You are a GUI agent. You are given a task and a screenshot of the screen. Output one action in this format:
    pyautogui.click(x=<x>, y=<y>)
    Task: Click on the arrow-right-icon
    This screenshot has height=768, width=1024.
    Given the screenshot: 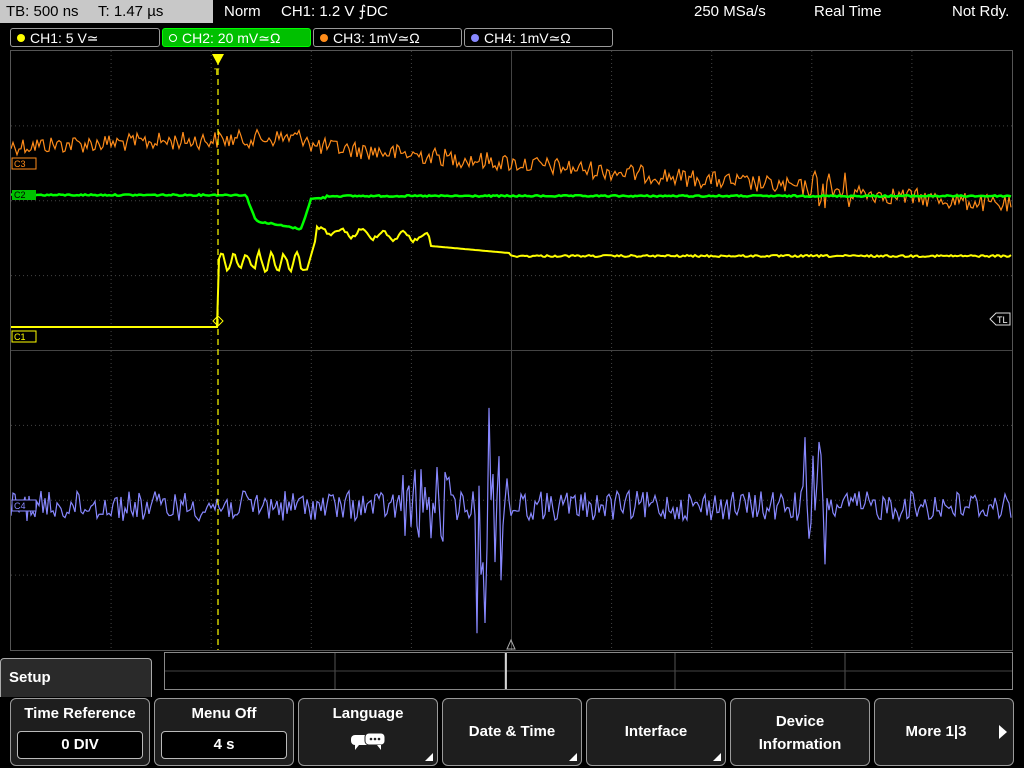 What is the action you would take?
    pyautogui.click(x=1003, y=732)
    